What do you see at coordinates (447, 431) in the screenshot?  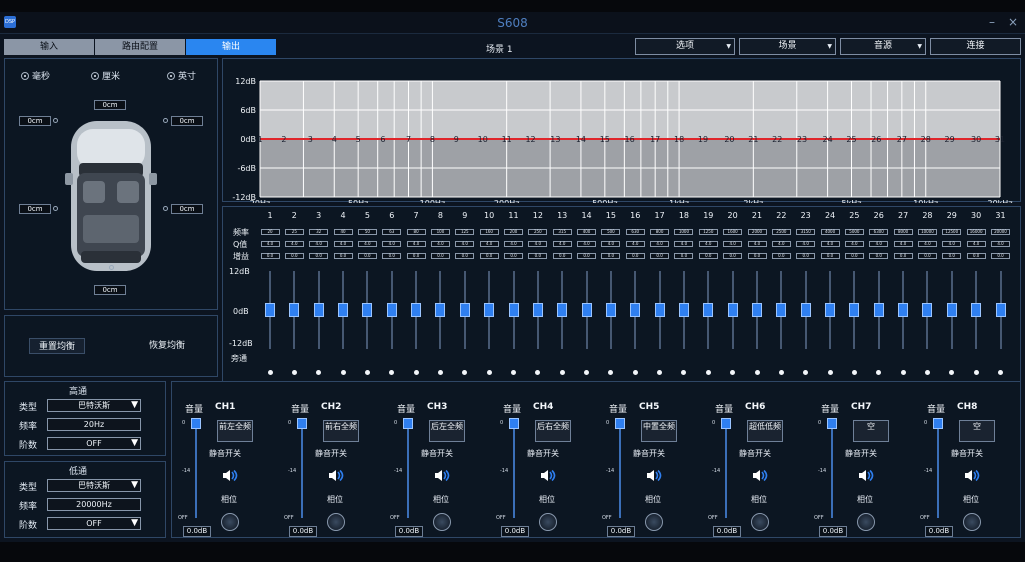 I see `channel-name-button: 后左全频` at bounding box center [447, 431].